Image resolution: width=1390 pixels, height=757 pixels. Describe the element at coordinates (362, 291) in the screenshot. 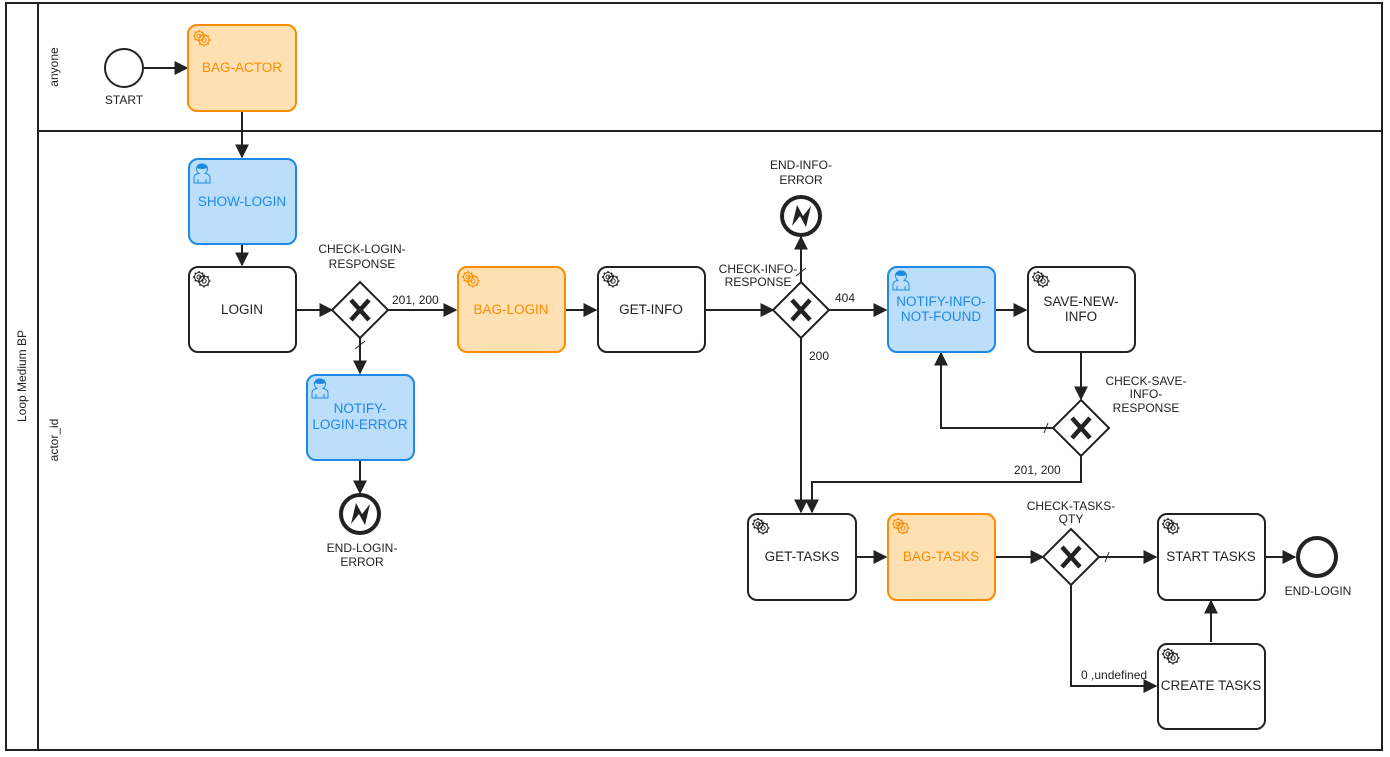

I see `gateway-check-login-response: CHECK-LOGIN- RESPONSE` at that location.